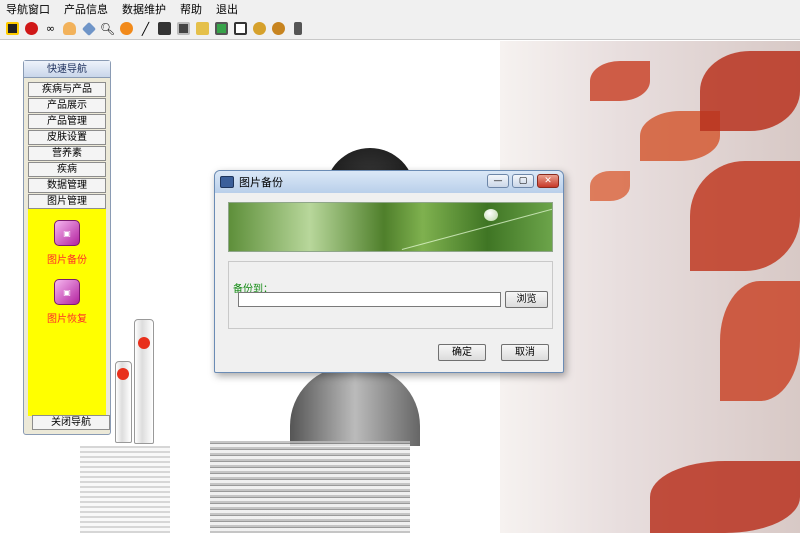 This screenshot has width=800, height=533. What do you see at coordinates (67, 233) in the screenshot?
I see `backup-icon: ▣` at bounding box center [67, 233].